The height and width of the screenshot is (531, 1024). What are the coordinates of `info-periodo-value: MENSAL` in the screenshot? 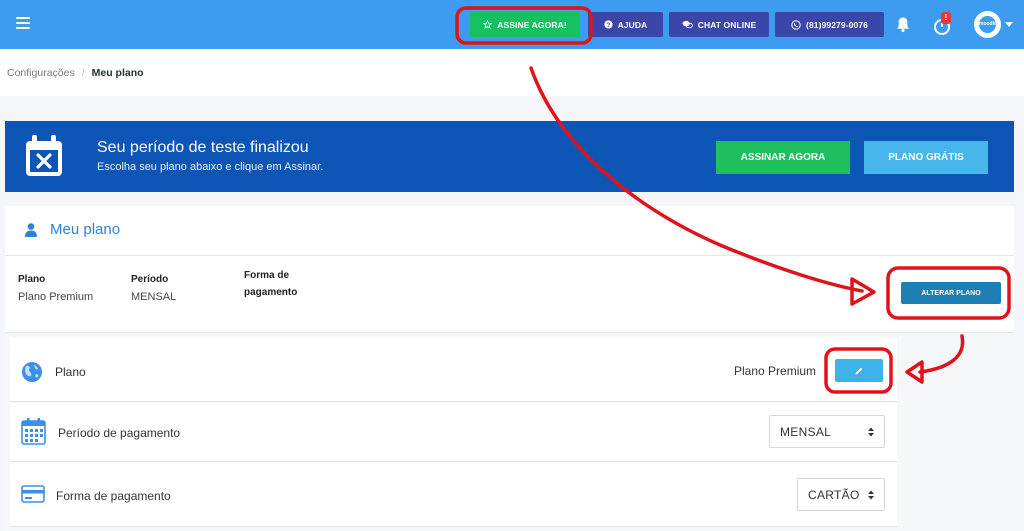 It's located at (154, 297).